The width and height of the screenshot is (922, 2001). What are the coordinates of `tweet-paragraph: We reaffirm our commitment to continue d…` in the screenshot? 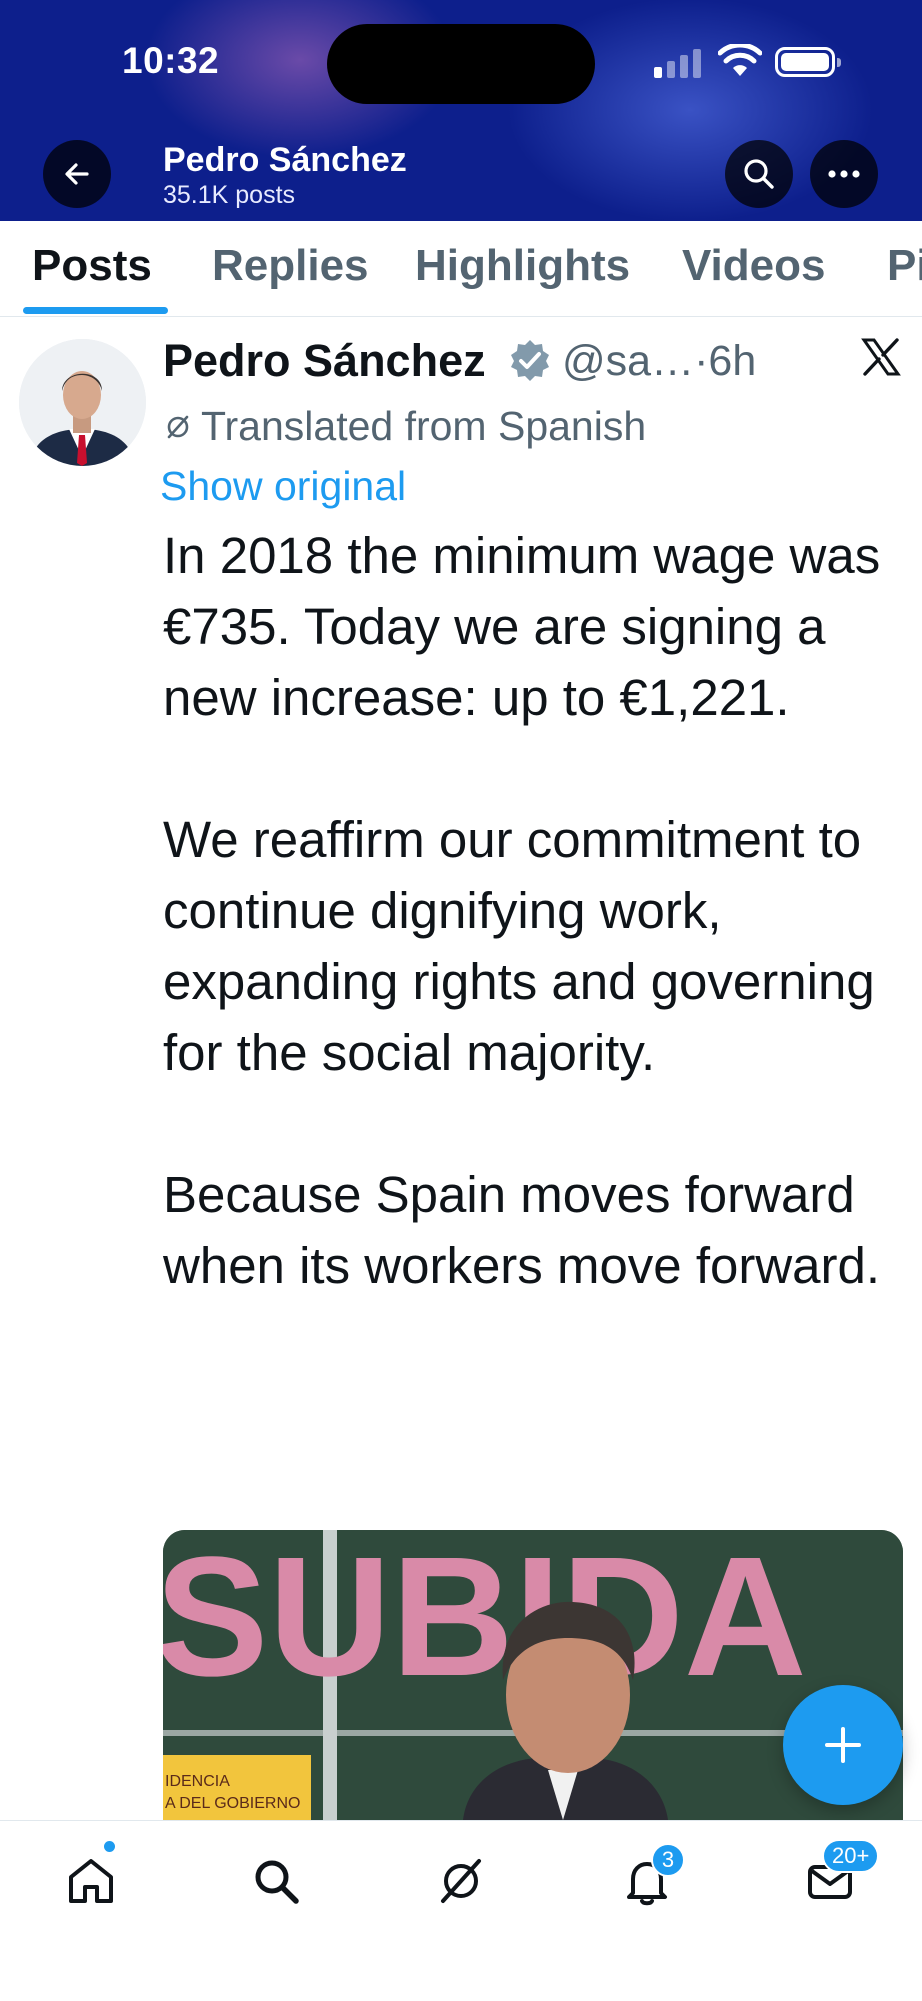 It's located at (519, 946).